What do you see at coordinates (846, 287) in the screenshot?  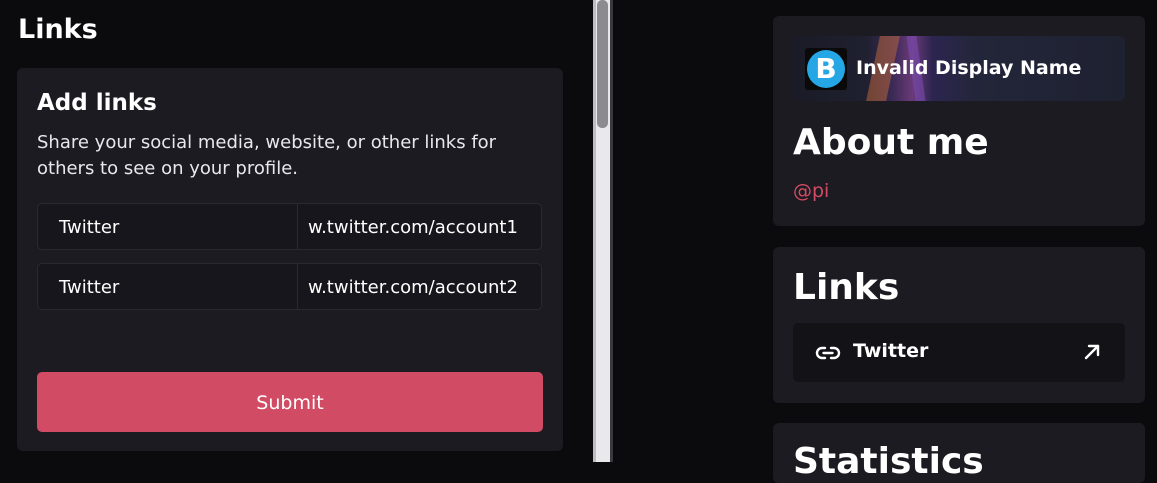 I see `links-title: Links` at bounding box center [846, 287].